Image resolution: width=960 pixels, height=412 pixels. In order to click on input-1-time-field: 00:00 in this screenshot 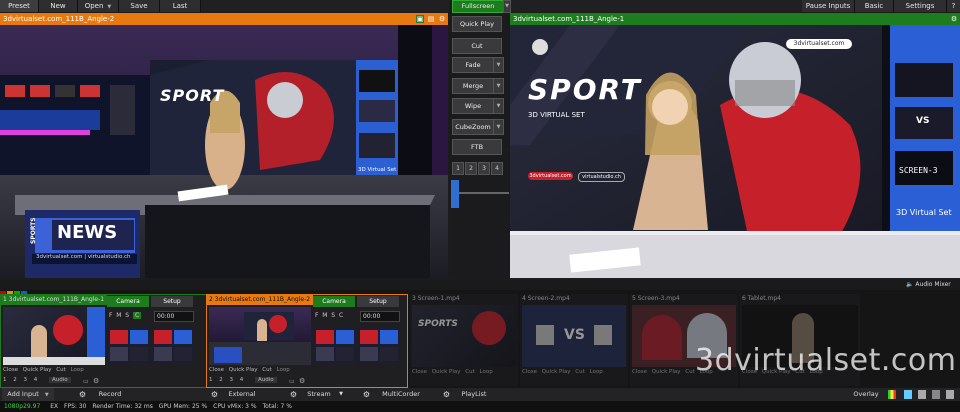, I will do `click(174, 316)`.